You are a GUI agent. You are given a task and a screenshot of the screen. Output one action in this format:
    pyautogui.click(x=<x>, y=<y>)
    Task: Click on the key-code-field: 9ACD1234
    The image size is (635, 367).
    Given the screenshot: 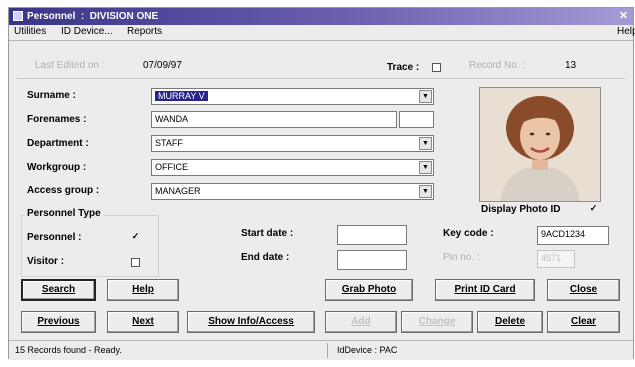 What is the action you would take?
    pyautogui.click(x=573, y=235)
    